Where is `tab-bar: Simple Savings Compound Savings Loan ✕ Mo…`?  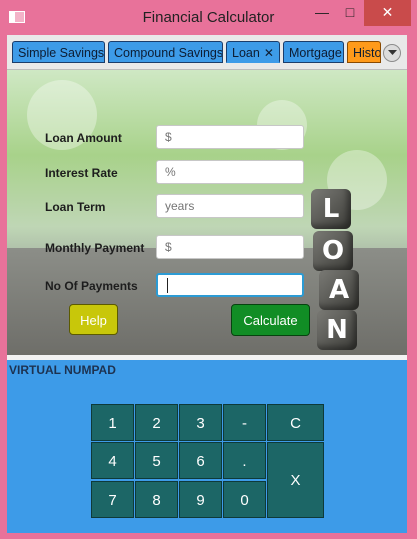
tab-bar: Simple Savings Compound Savings Loan ✕ Mo… is located at coordinates (207, 52).